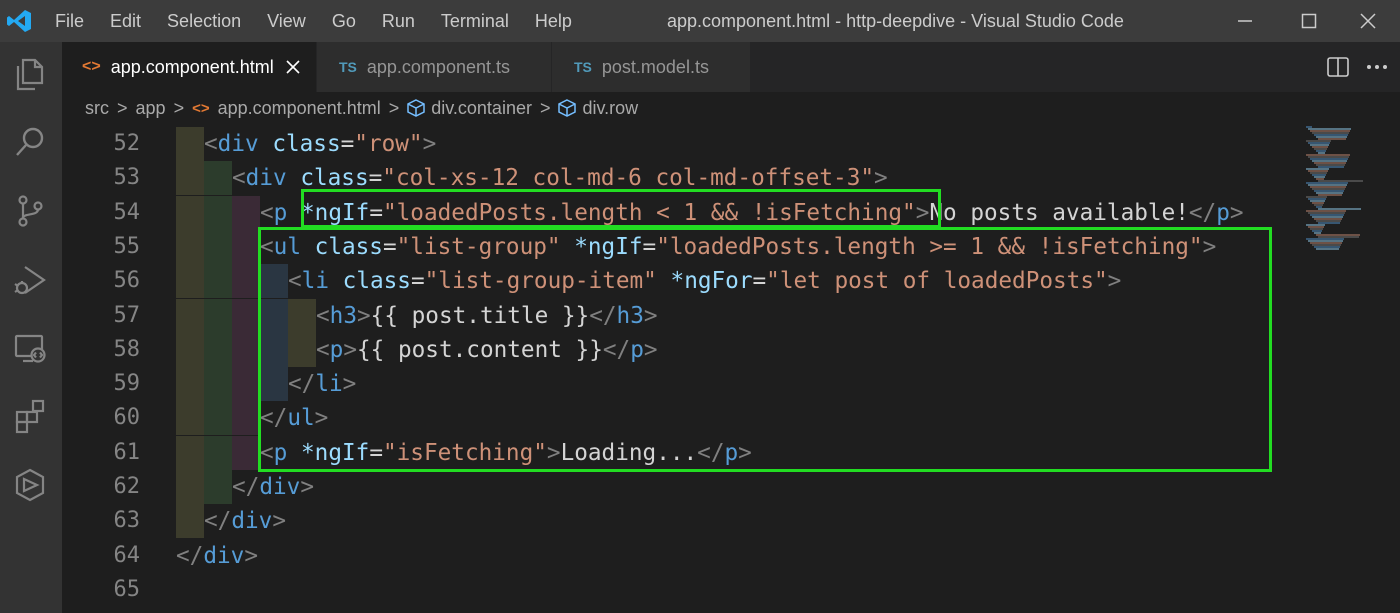 The width and height of the screenshot is (1400, 613). What do you see at coordinates (299, 108) in the screenshot?
I see `breadcrumb-file: app.component.html` at bounding box center [299, 108].